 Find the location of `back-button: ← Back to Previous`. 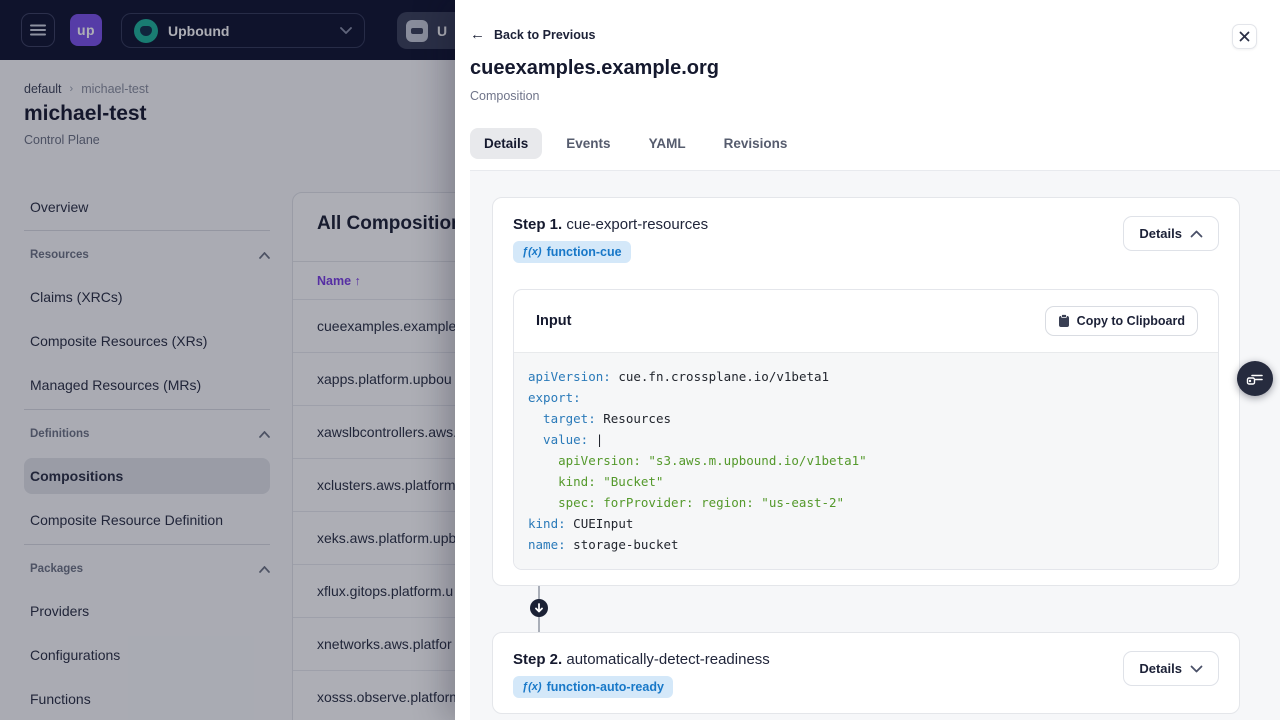

back-button: ← Back to Previous is located at coordinates (532, 34).